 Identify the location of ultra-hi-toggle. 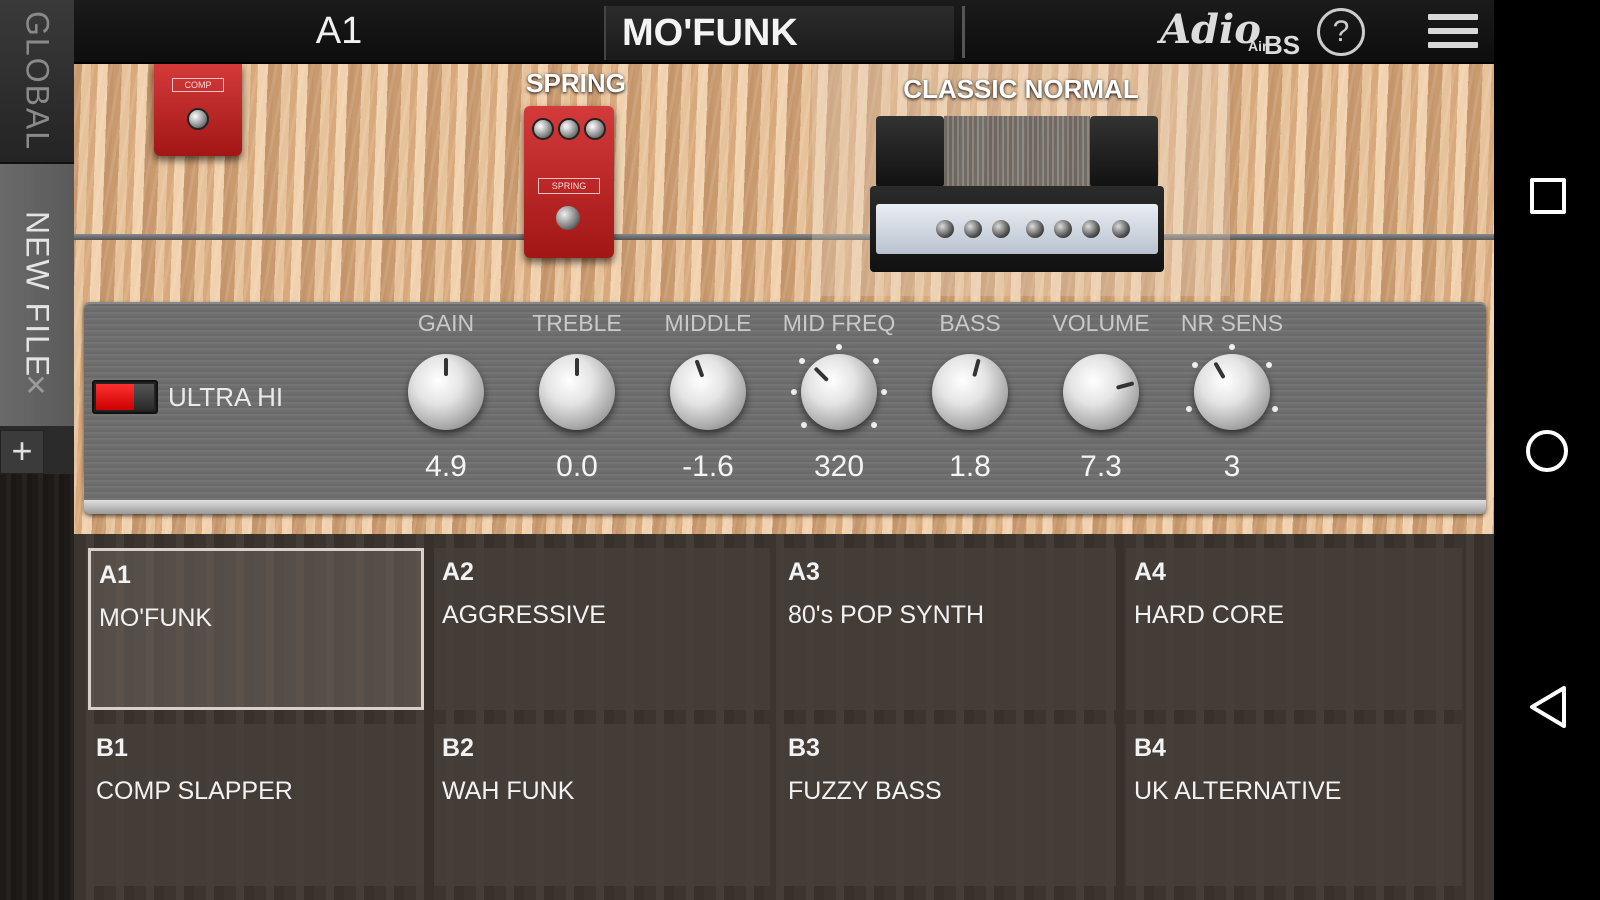
(125, 397).